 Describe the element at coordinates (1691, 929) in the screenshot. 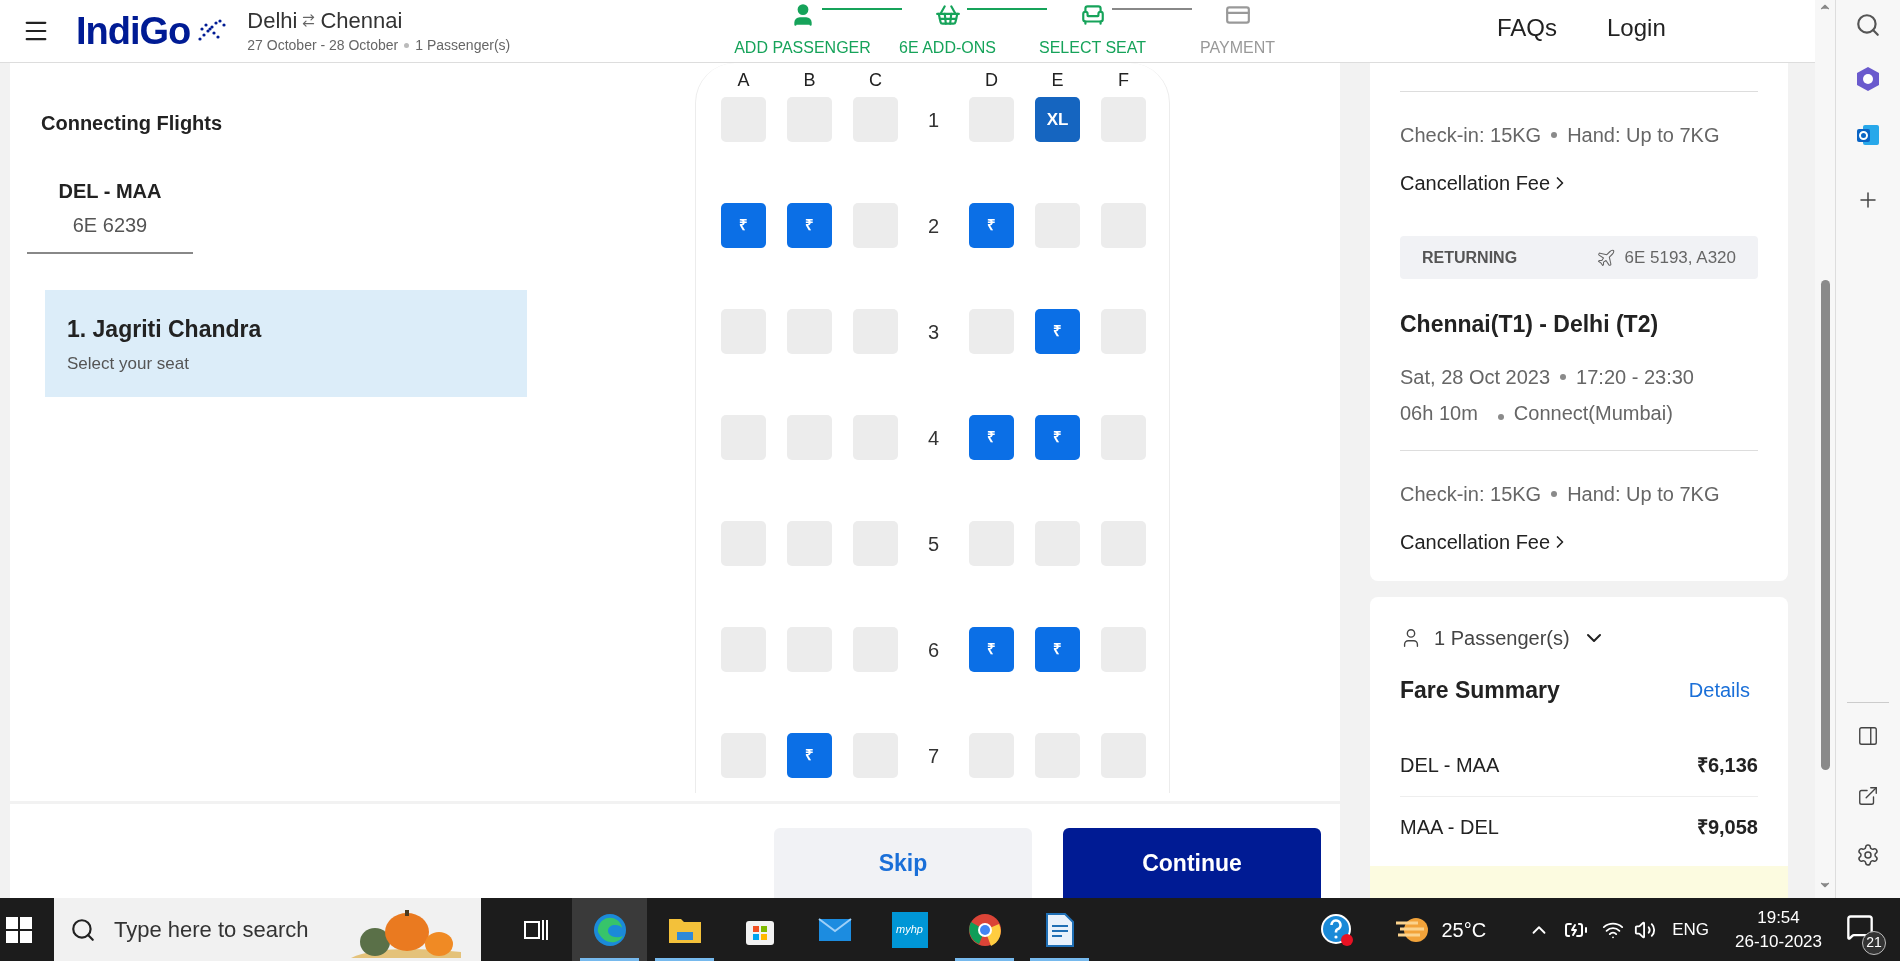

I see `input-language: ENG` at that location.